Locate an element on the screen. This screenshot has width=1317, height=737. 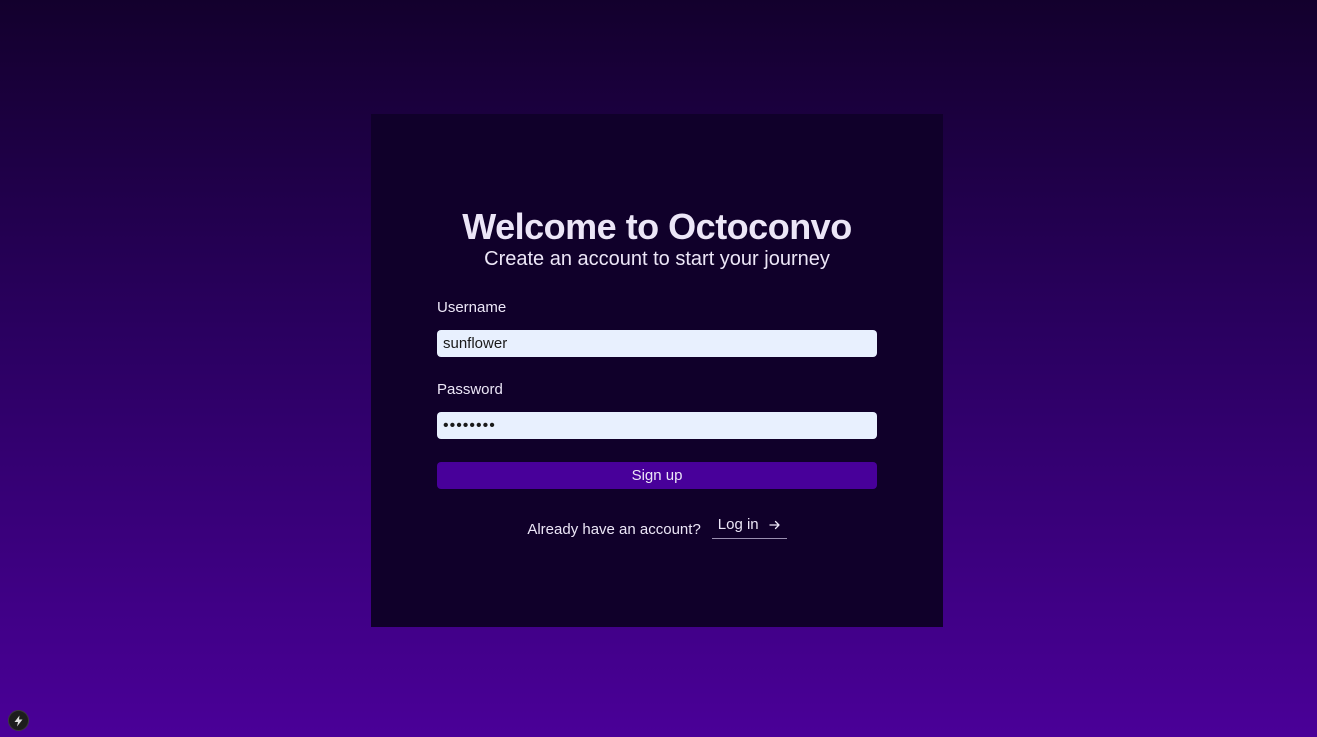
arrow-right-icon is located at coordinates (774, 524).